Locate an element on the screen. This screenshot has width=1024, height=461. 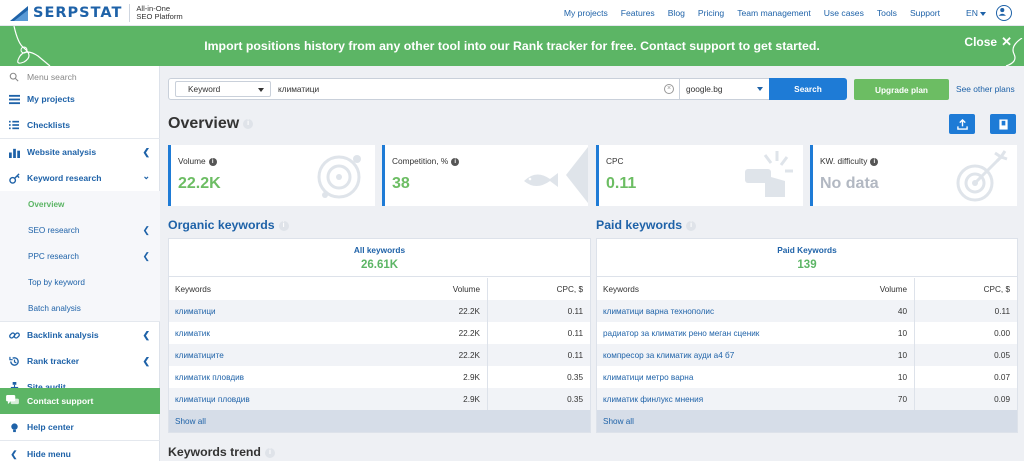
keyword-link: компресор за климатик ауди а4 б7 is located at coordinates (668, 355).